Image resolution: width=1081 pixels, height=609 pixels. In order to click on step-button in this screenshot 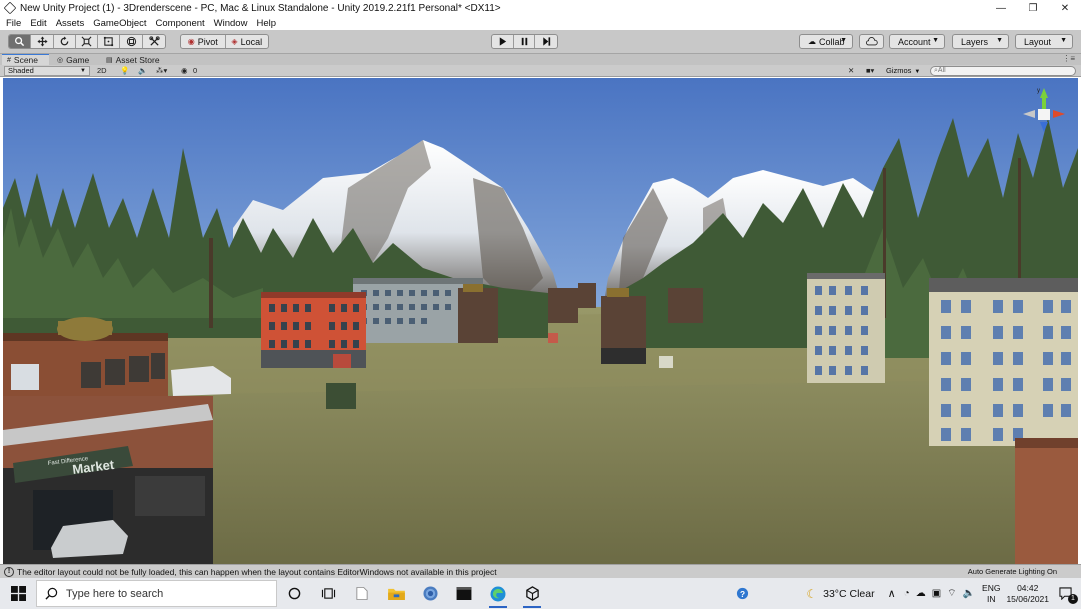, I will do `click(546, 41)`.